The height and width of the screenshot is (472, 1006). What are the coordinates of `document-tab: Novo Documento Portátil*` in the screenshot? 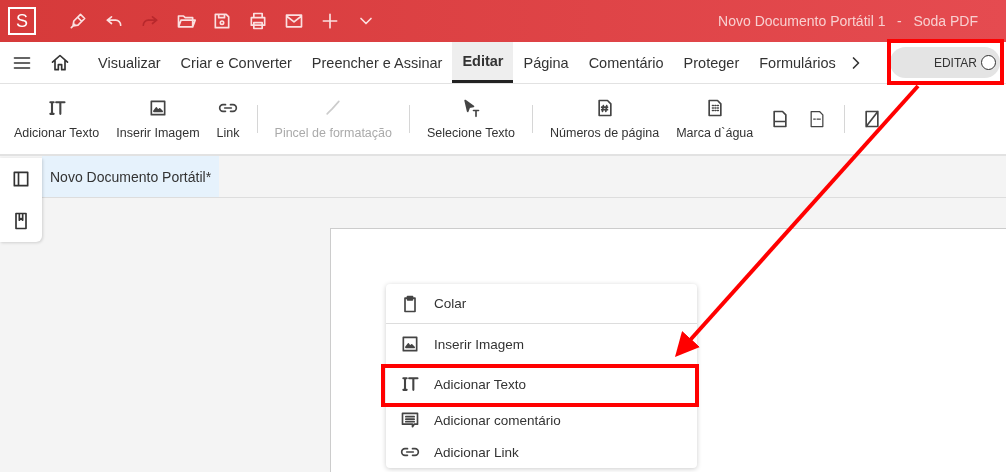 It's located at (131, 176).